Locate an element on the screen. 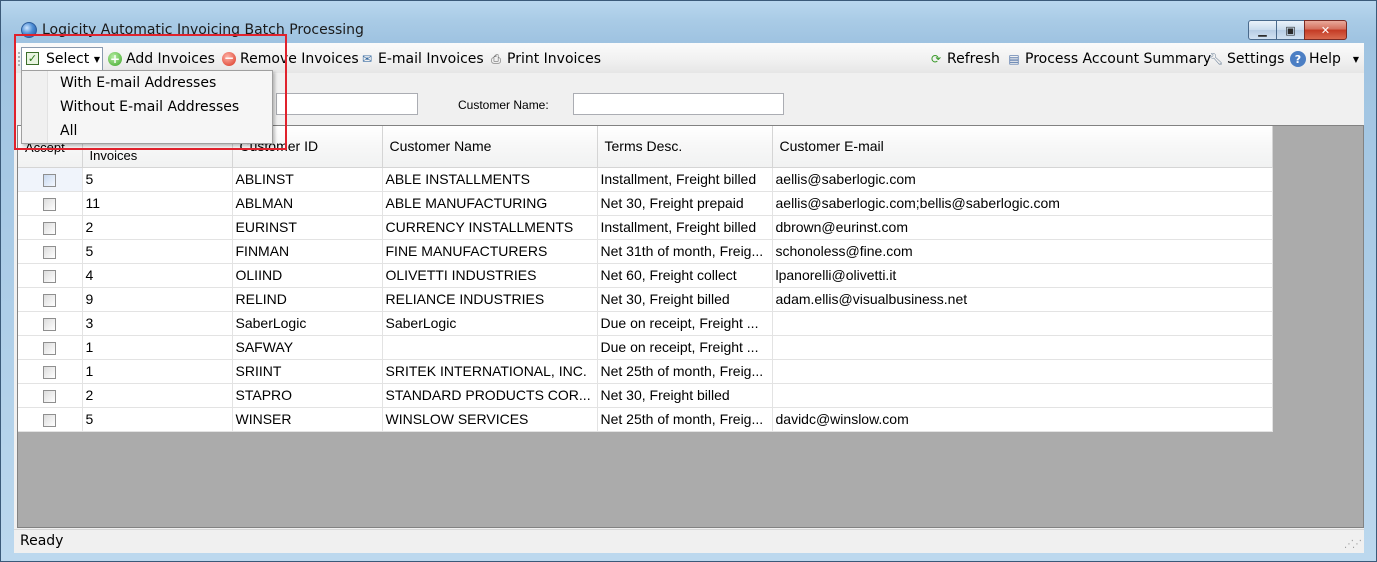 Image resolution: width=1377 pixels, height=562 pixels. customer-name-cell: RELIANCE INDUSTRIES is located at coordinates (490, 299).